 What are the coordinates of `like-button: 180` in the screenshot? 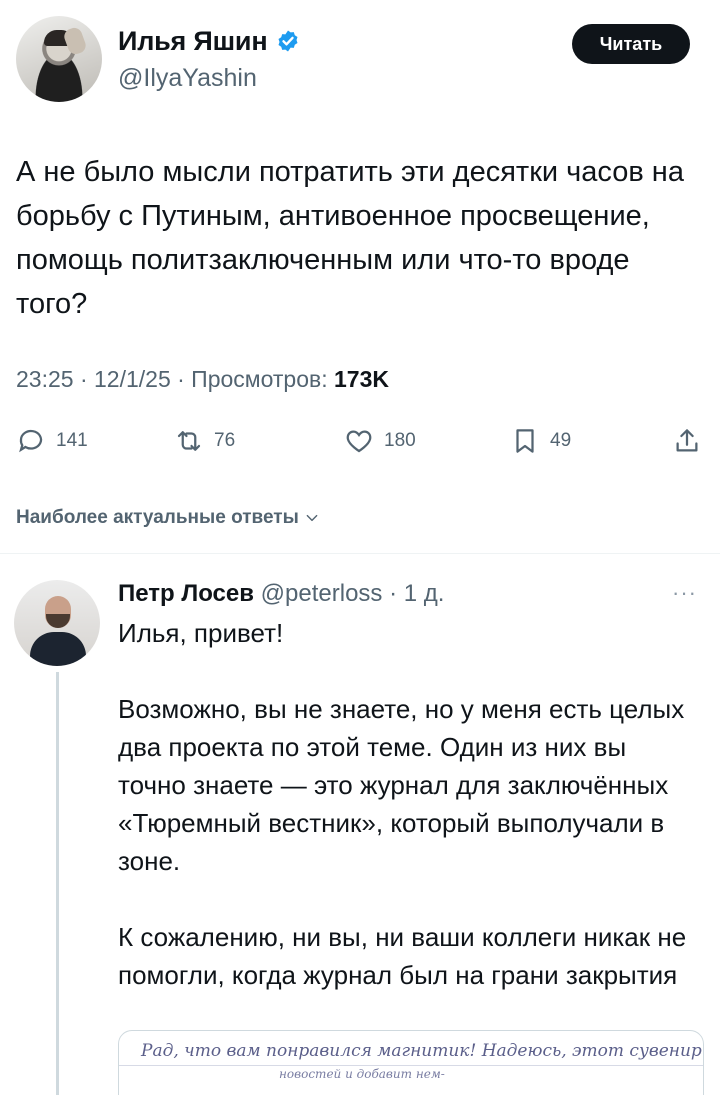 It's located at (380, 441).